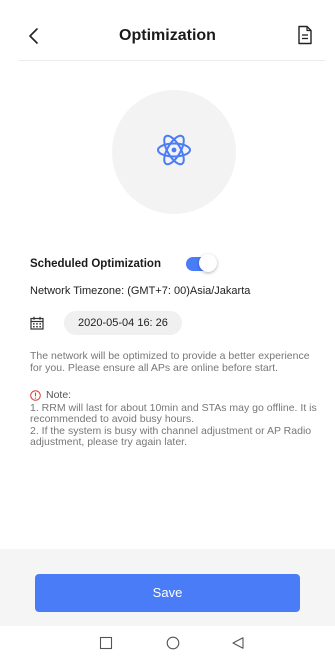 This screenshot has height=656, width=335. I want to click on triangle-back-icon, so click(238, 643).